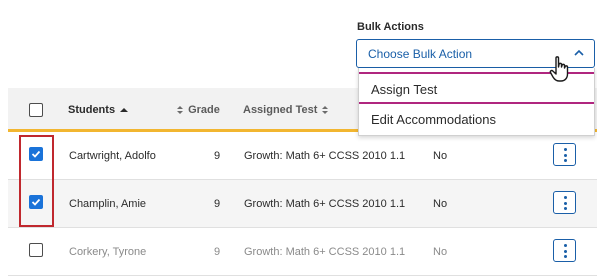  What do you see at coordinates (420, 54) in the screenshot?
I see `bulk-actions-selected: Choose Bulk Action` at bounding box center [420, 54].